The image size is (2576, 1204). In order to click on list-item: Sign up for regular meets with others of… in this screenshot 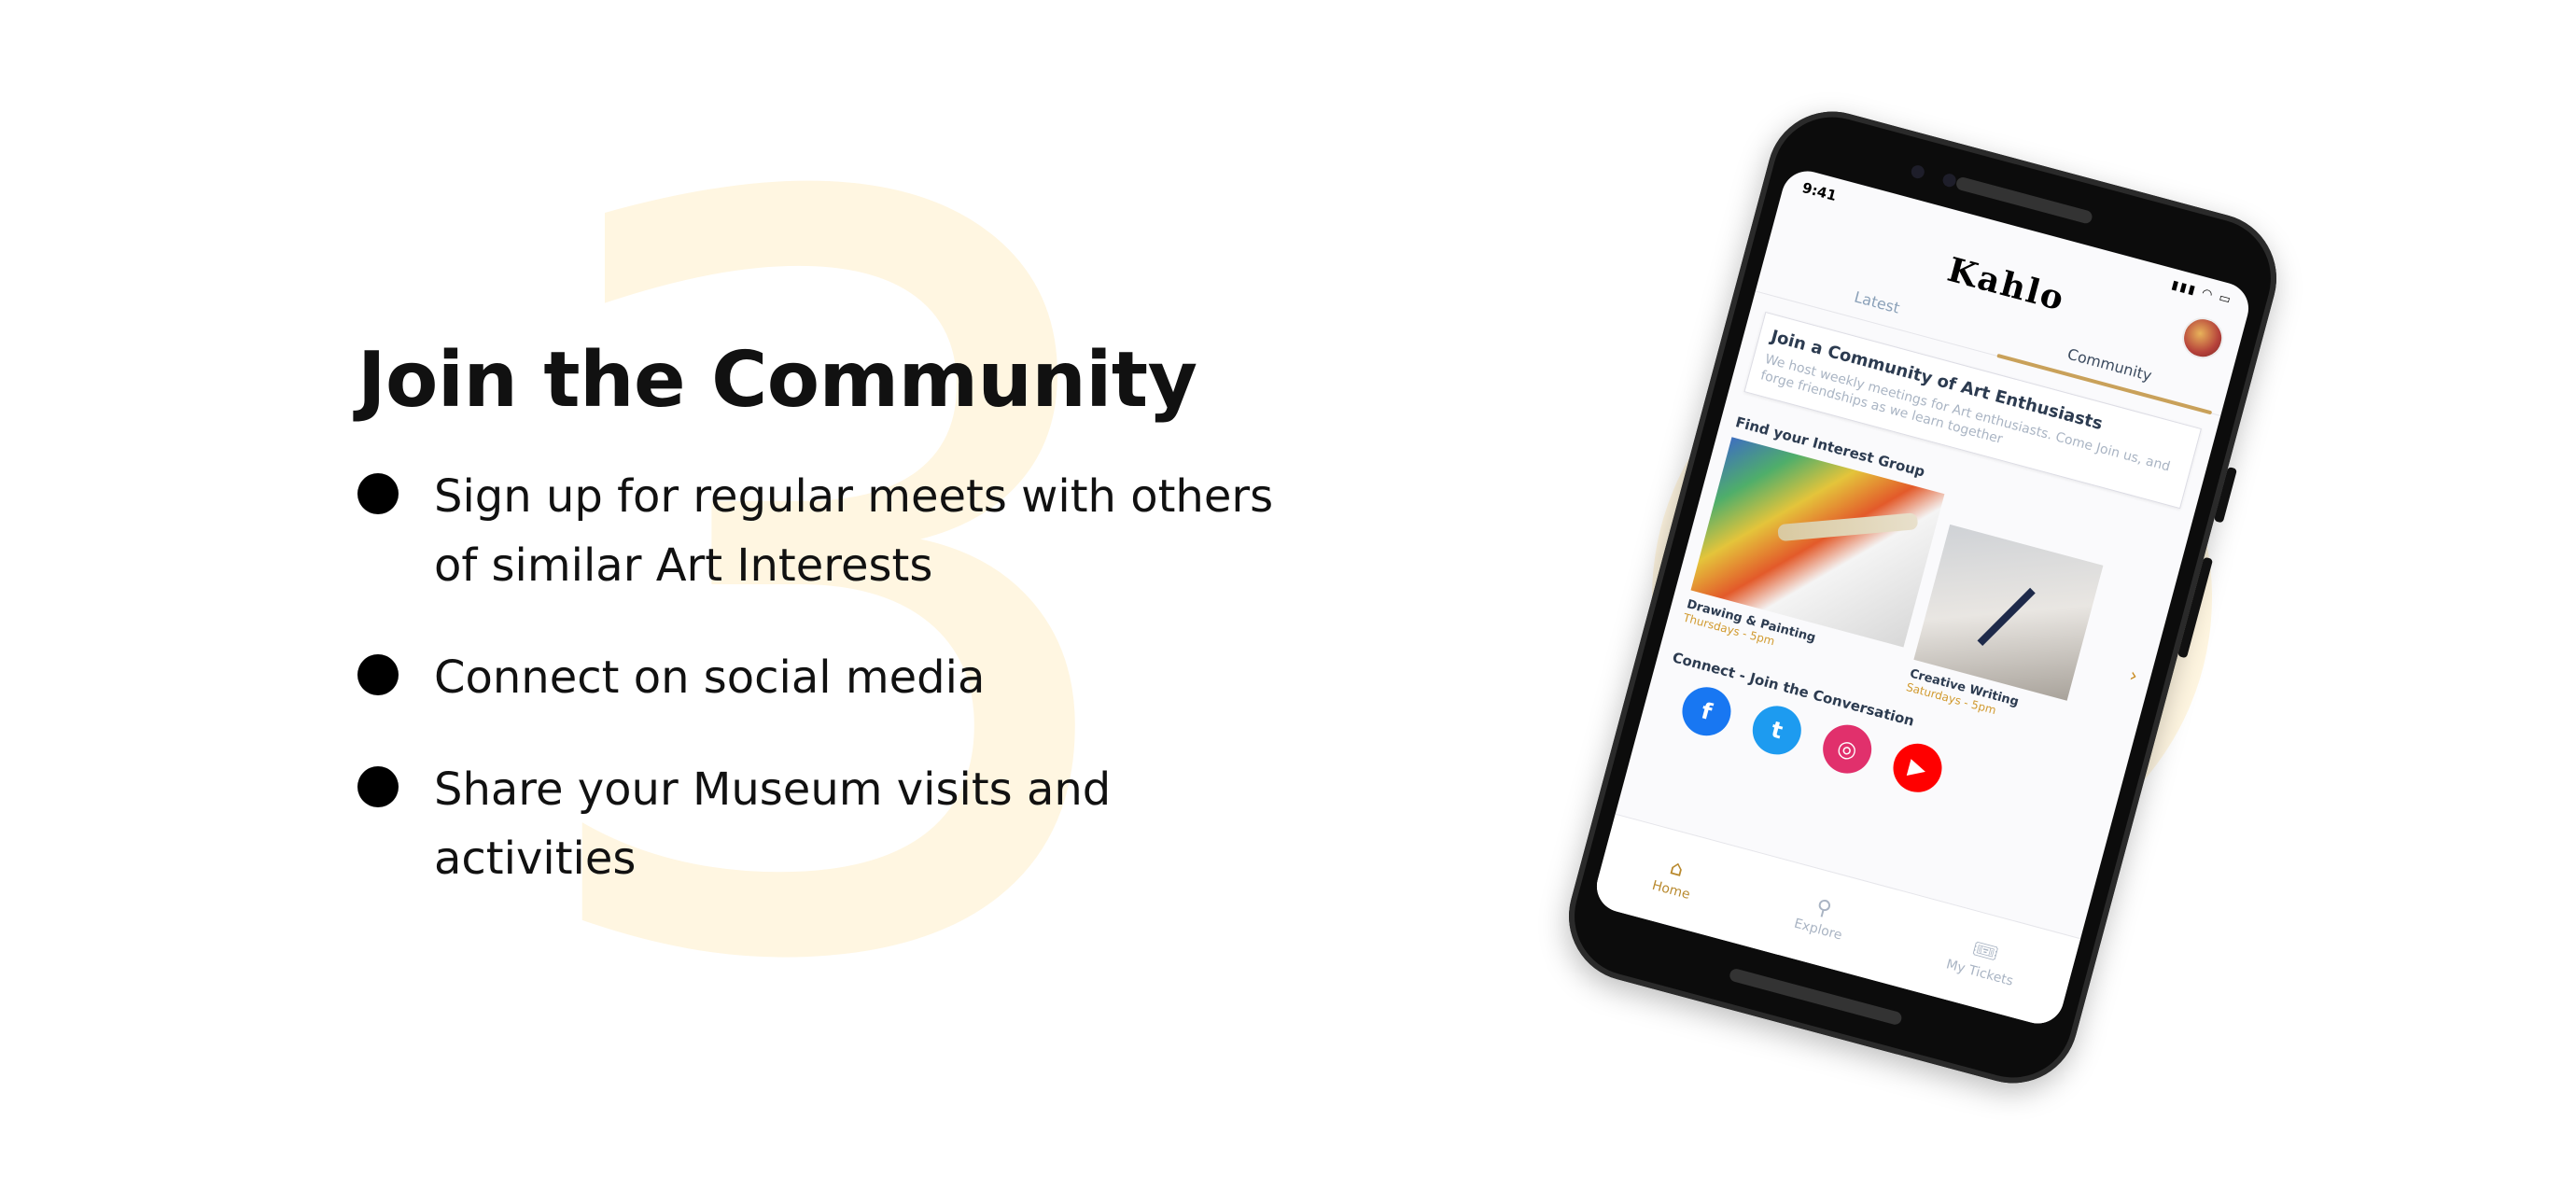, I will do `click(829, 531)`.